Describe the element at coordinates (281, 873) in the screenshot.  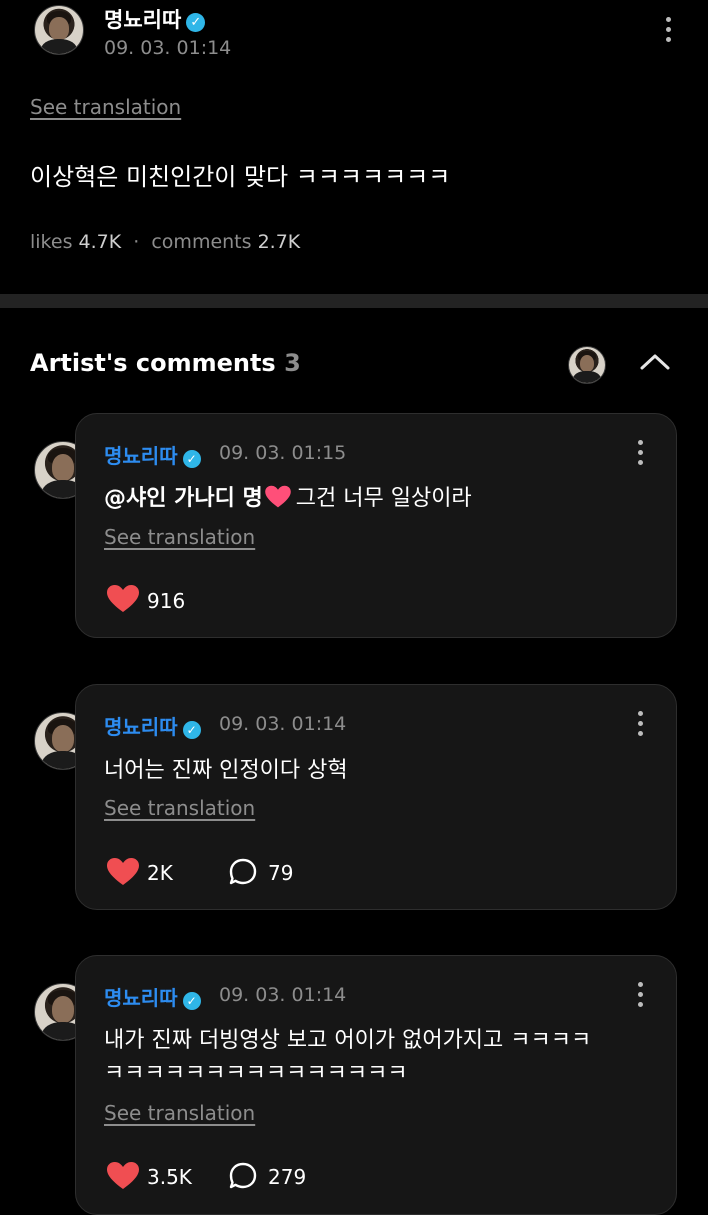
I see `reply-count: 79` at that location.